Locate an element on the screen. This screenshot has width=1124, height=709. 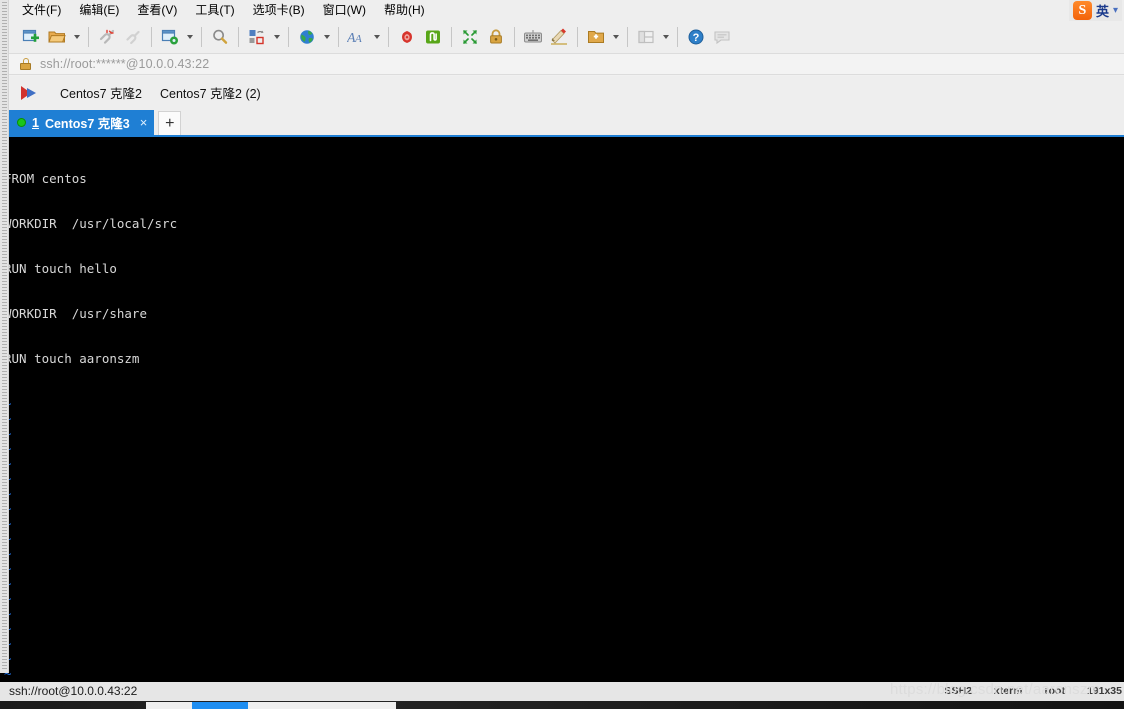
address-bar: ssh://root:******@10.0.0.43:22 is located at coordinates (566, 64).